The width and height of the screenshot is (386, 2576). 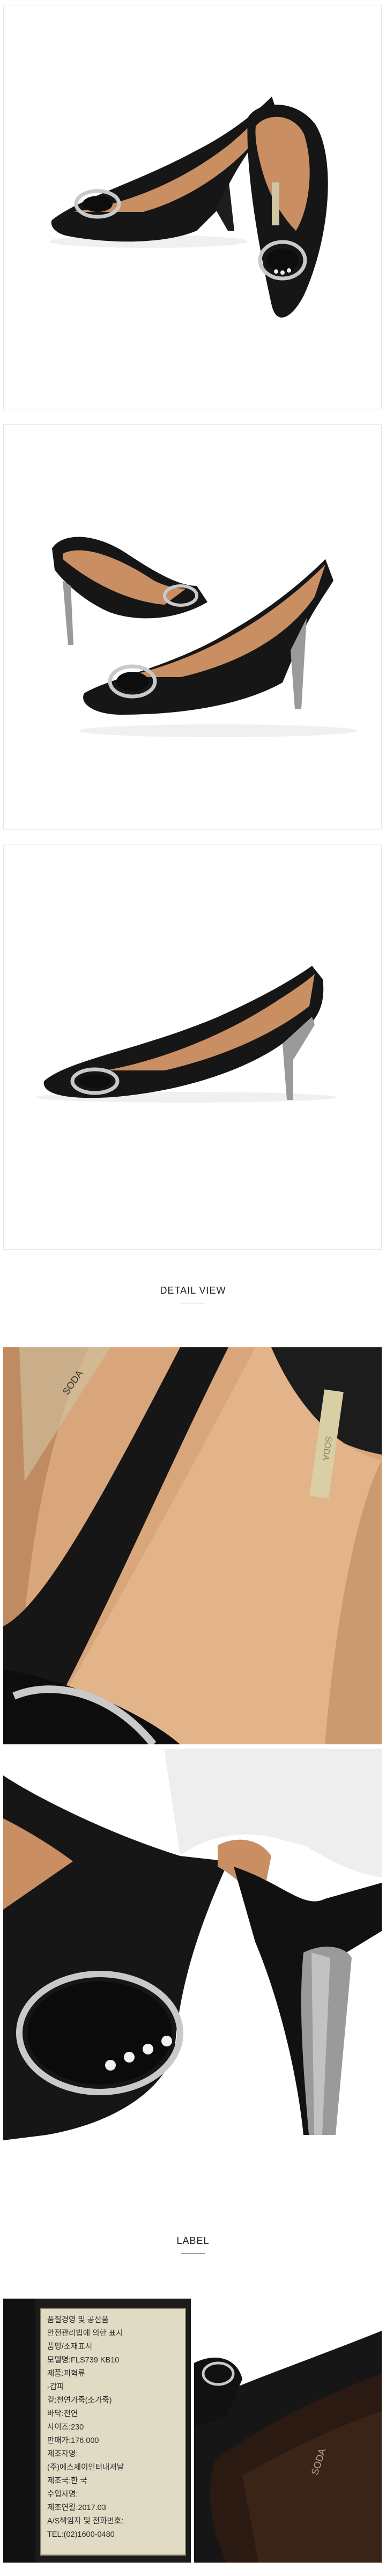 What do you see at coordinates (188, 207) in the screenshot?
I see `pumps-pair-front-image` at bounding box center [188, 207].